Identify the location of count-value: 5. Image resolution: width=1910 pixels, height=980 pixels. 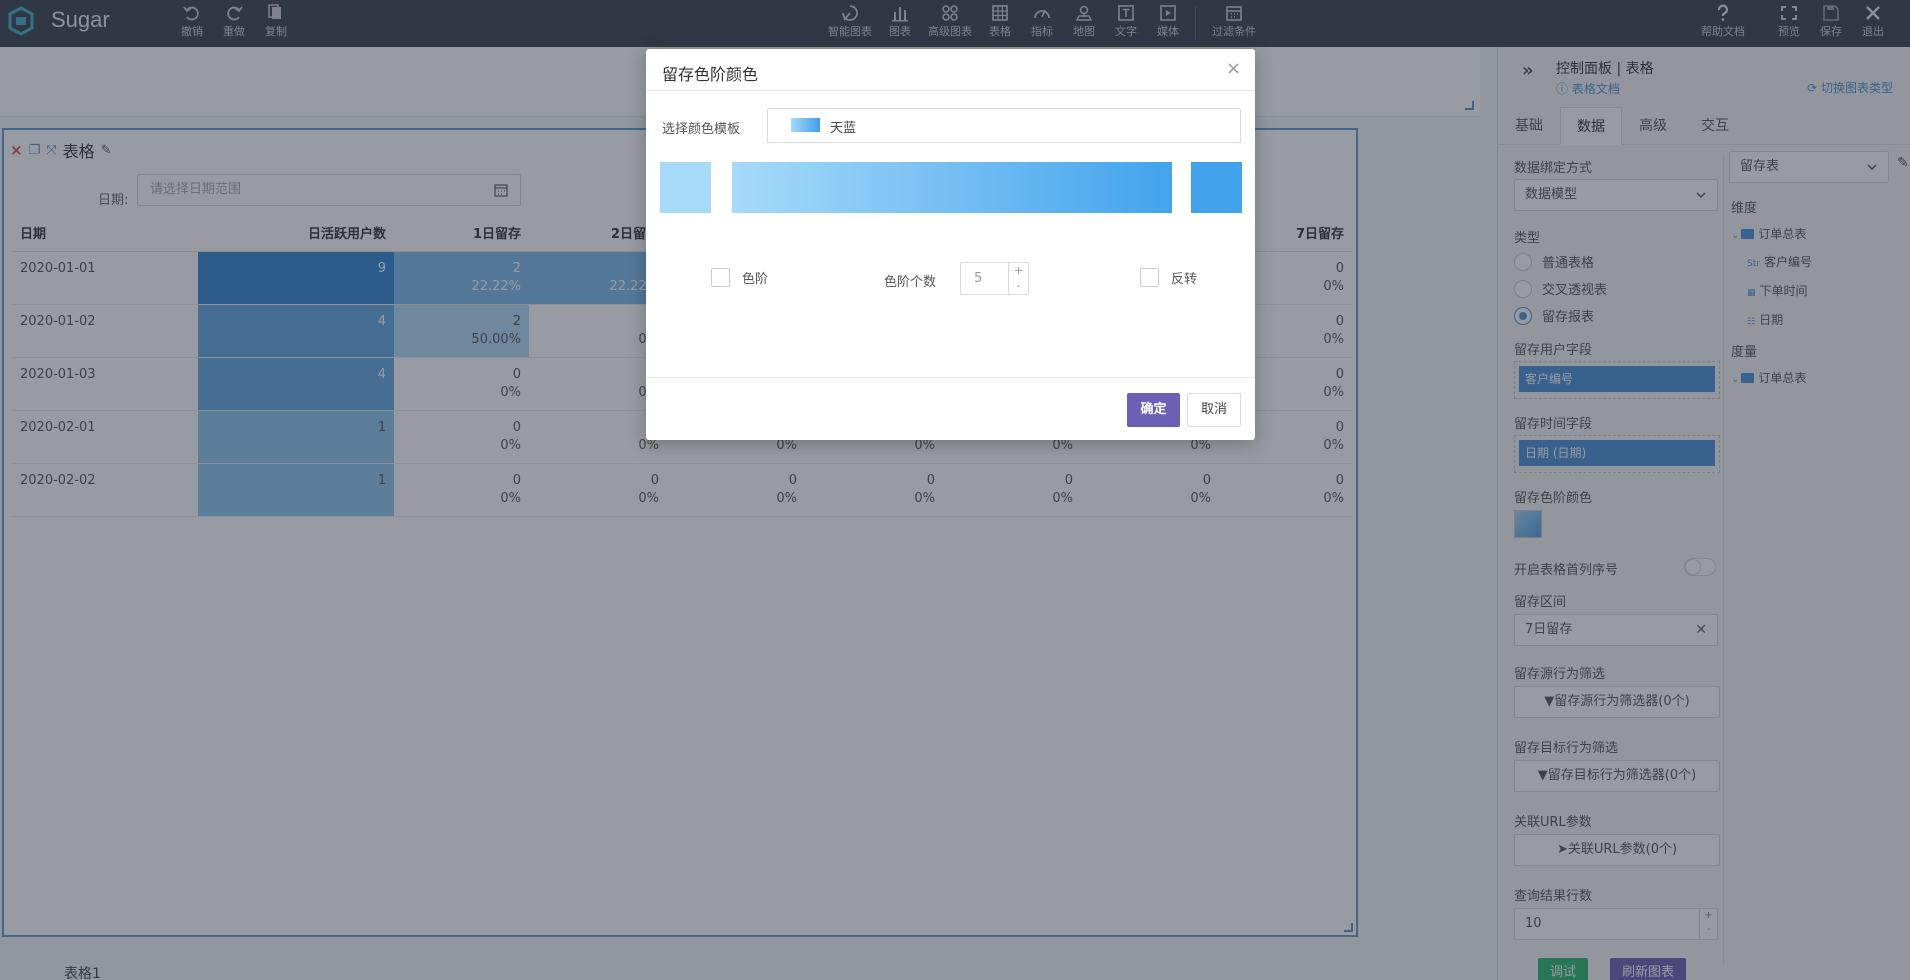
(978, 278).